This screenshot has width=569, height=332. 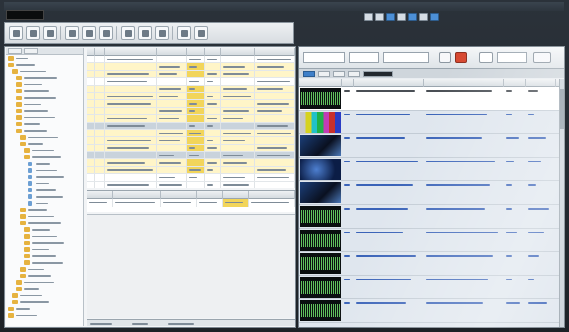 What do you see at coordinates (31, 51) in the screenshot?
I see `tab-groups` at bounding box center [31, 51].